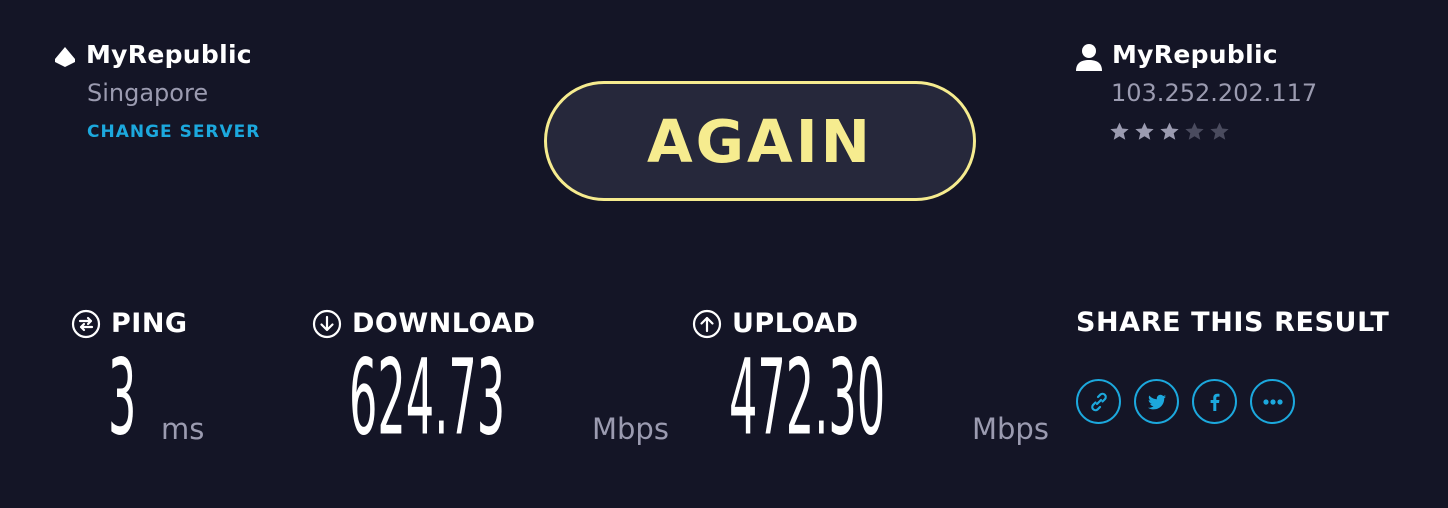 The height and width of the screenshot is (508, 1448). What do you see at coordinates (1195, 54) in the screenshot?
I see `isp-name: MyRepublic` at bounding box center [1195, 54].